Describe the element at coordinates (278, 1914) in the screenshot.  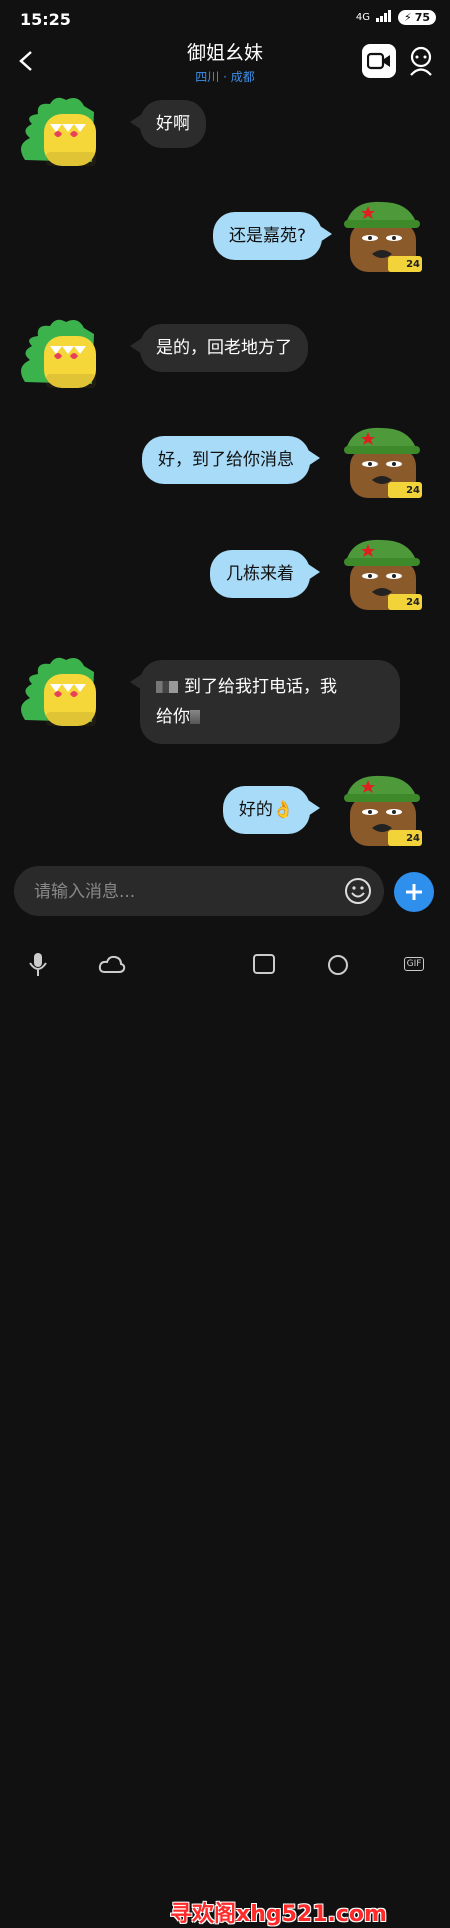
I see `site-watermark: 寻欢阁xhg521.com` at that location.